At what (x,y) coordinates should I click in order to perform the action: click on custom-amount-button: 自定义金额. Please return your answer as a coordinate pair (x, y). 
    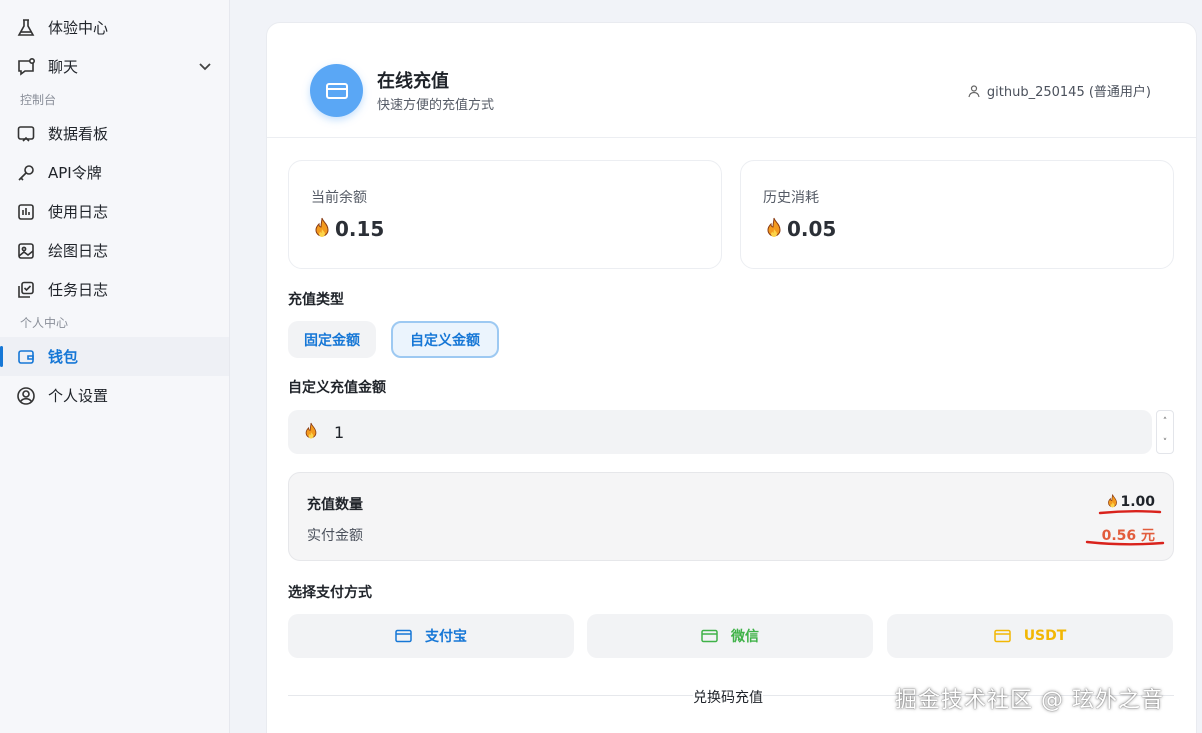
    Looking at the image, I should click on (445, 339).